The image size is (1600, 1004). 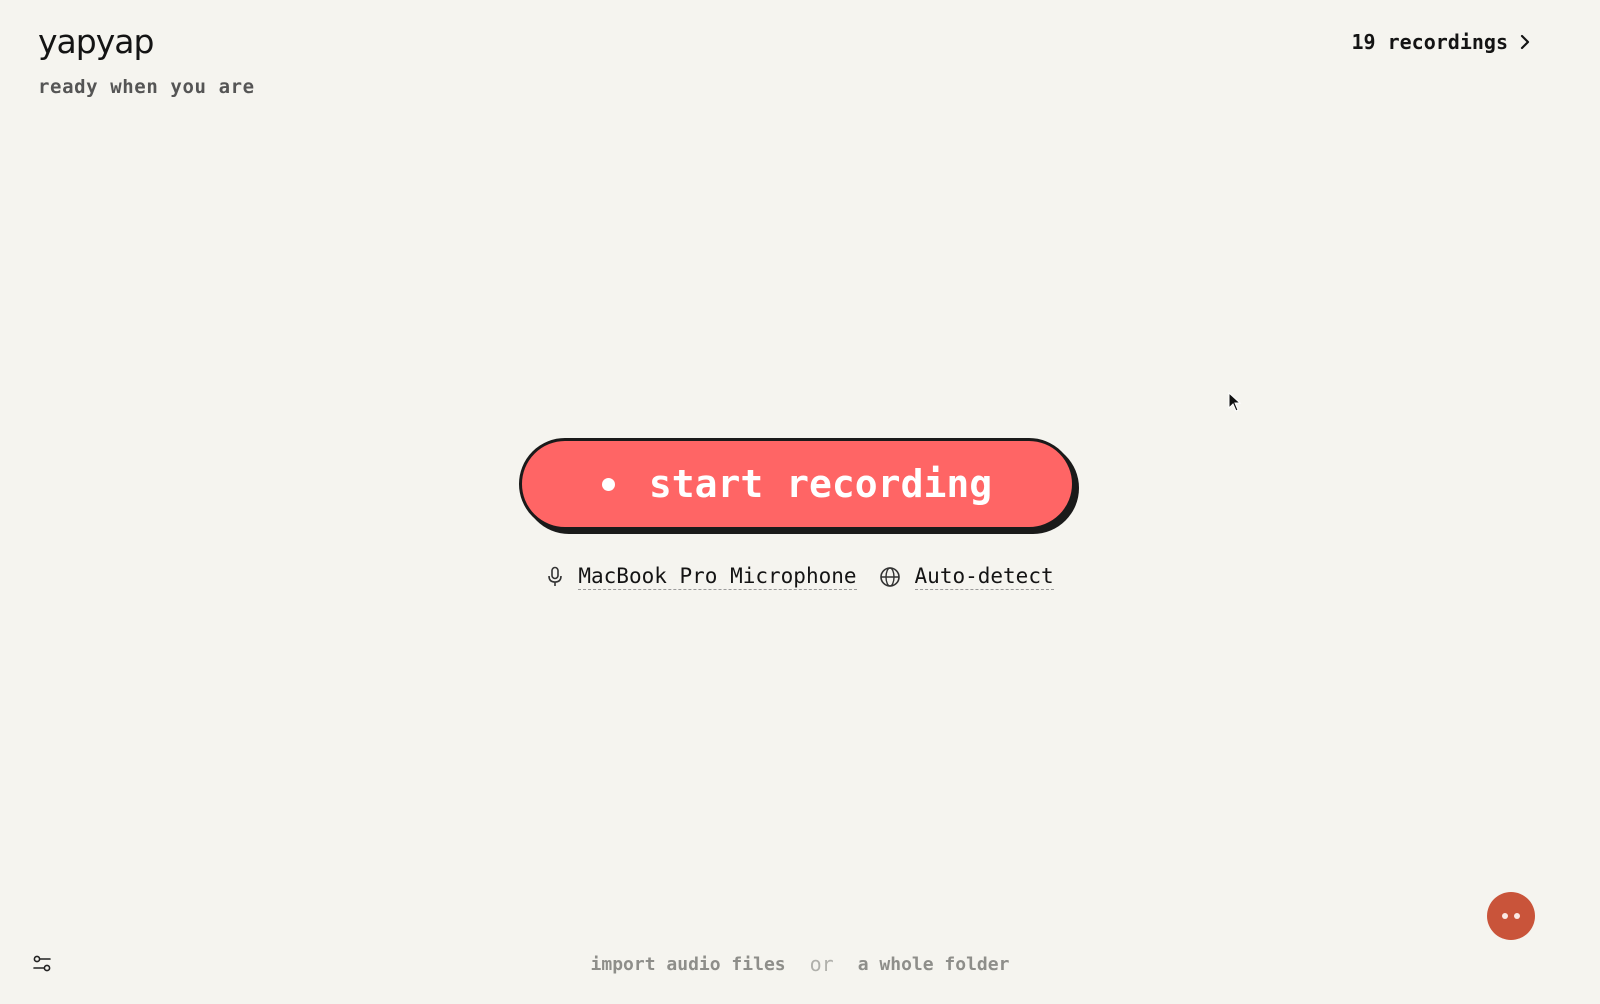 I want to click on import-audio-files-link: import audio files, so click(x=688, y=964).